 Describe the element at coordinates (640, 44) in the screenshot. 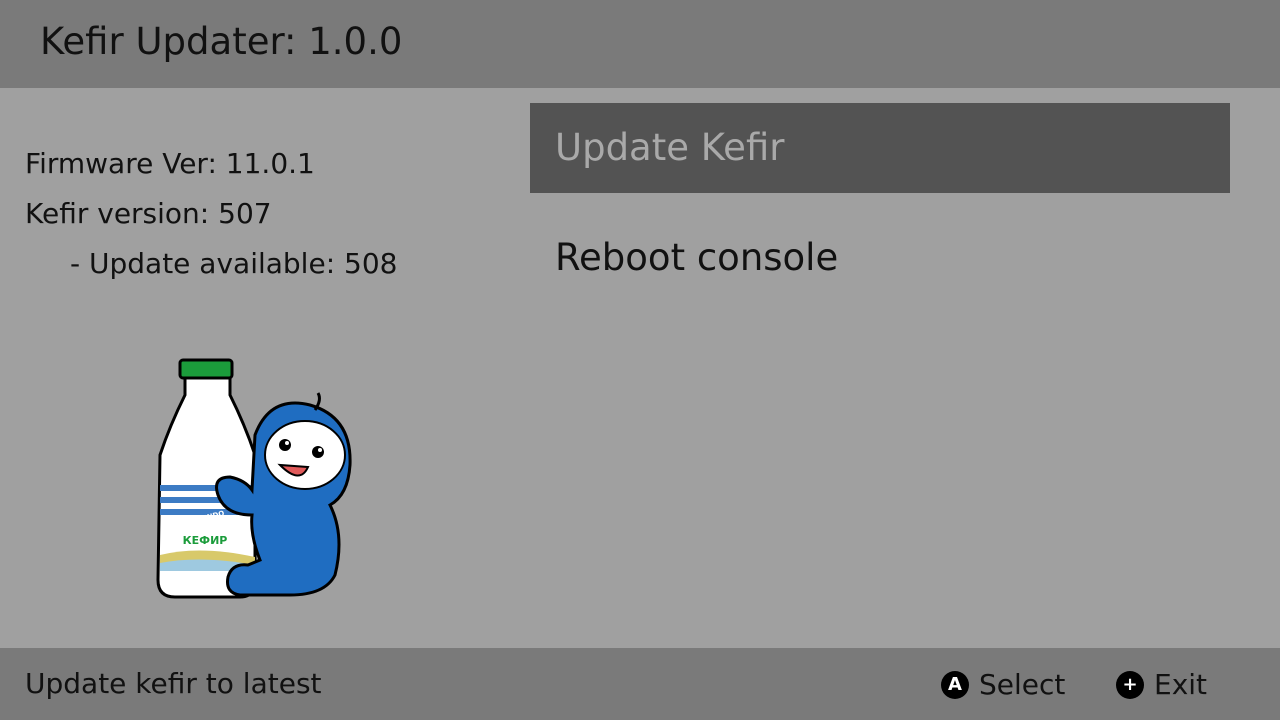

I see `header-bar: Kefir Updater: 1.0.0` at that location.